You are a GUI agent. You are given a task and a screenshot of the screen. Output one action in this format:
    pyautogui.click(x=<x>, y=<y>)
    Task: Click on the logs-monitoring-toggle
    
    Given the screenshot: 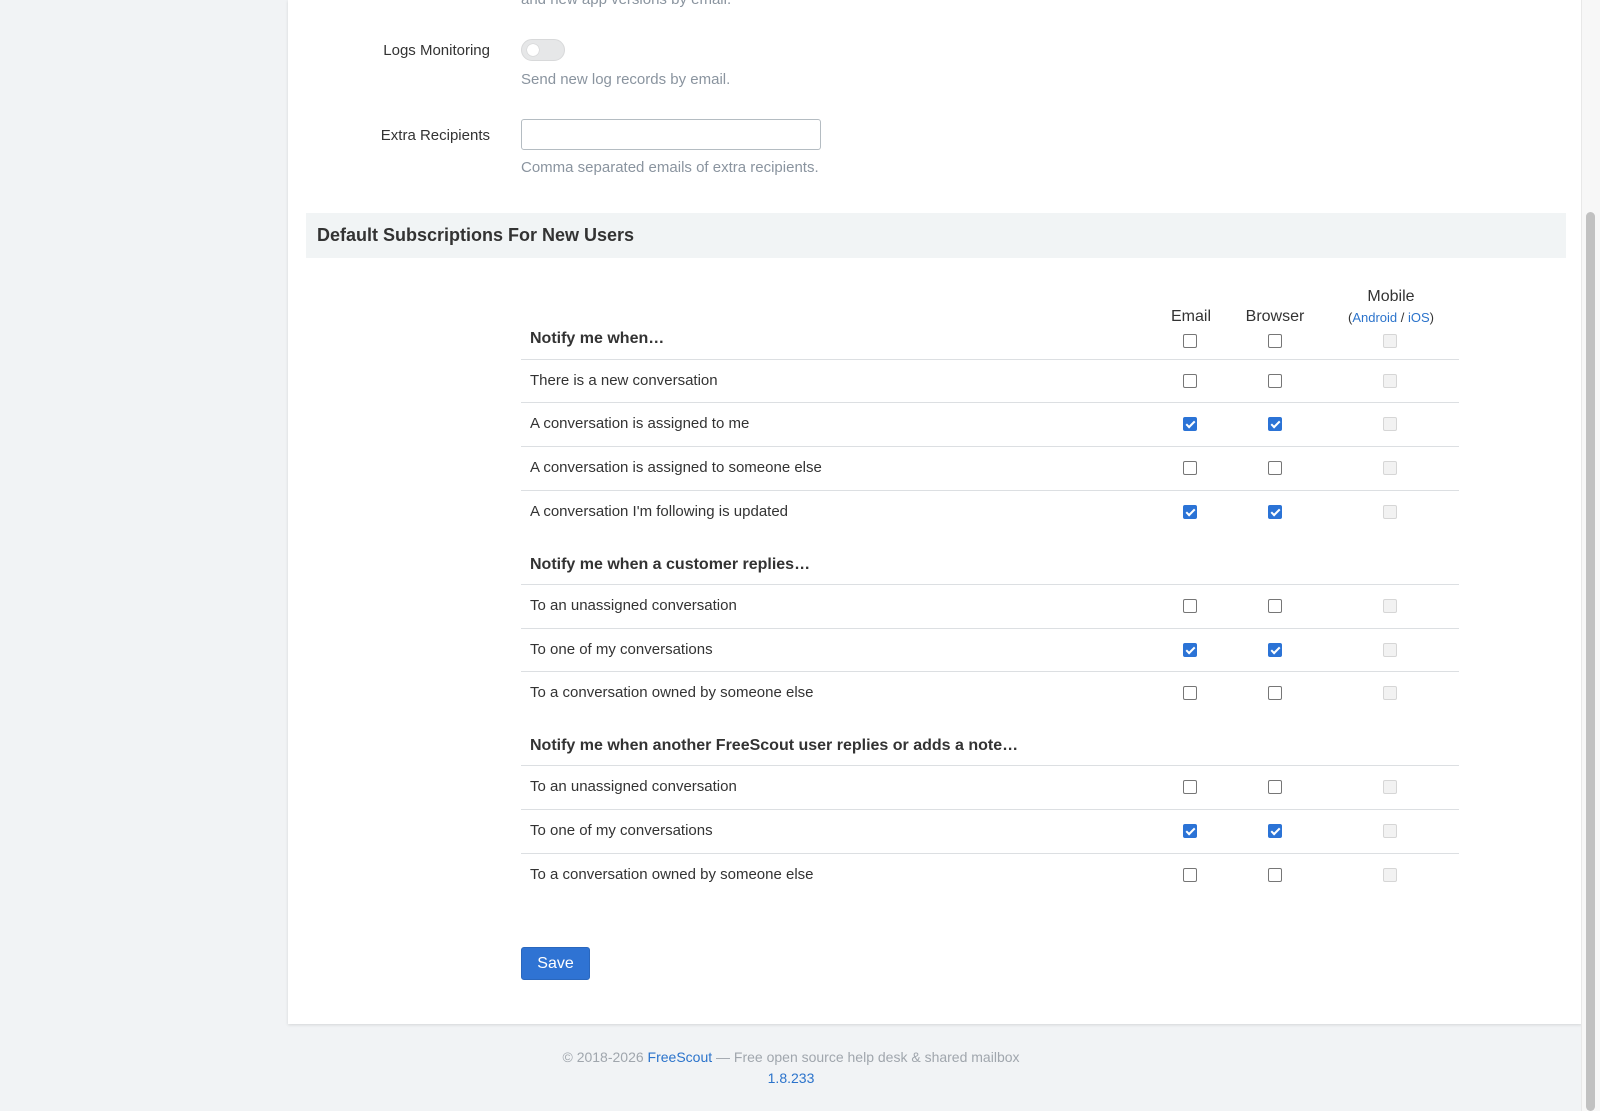 What is the action you would take?
    pyautogui.click(x=543, y=50)
    